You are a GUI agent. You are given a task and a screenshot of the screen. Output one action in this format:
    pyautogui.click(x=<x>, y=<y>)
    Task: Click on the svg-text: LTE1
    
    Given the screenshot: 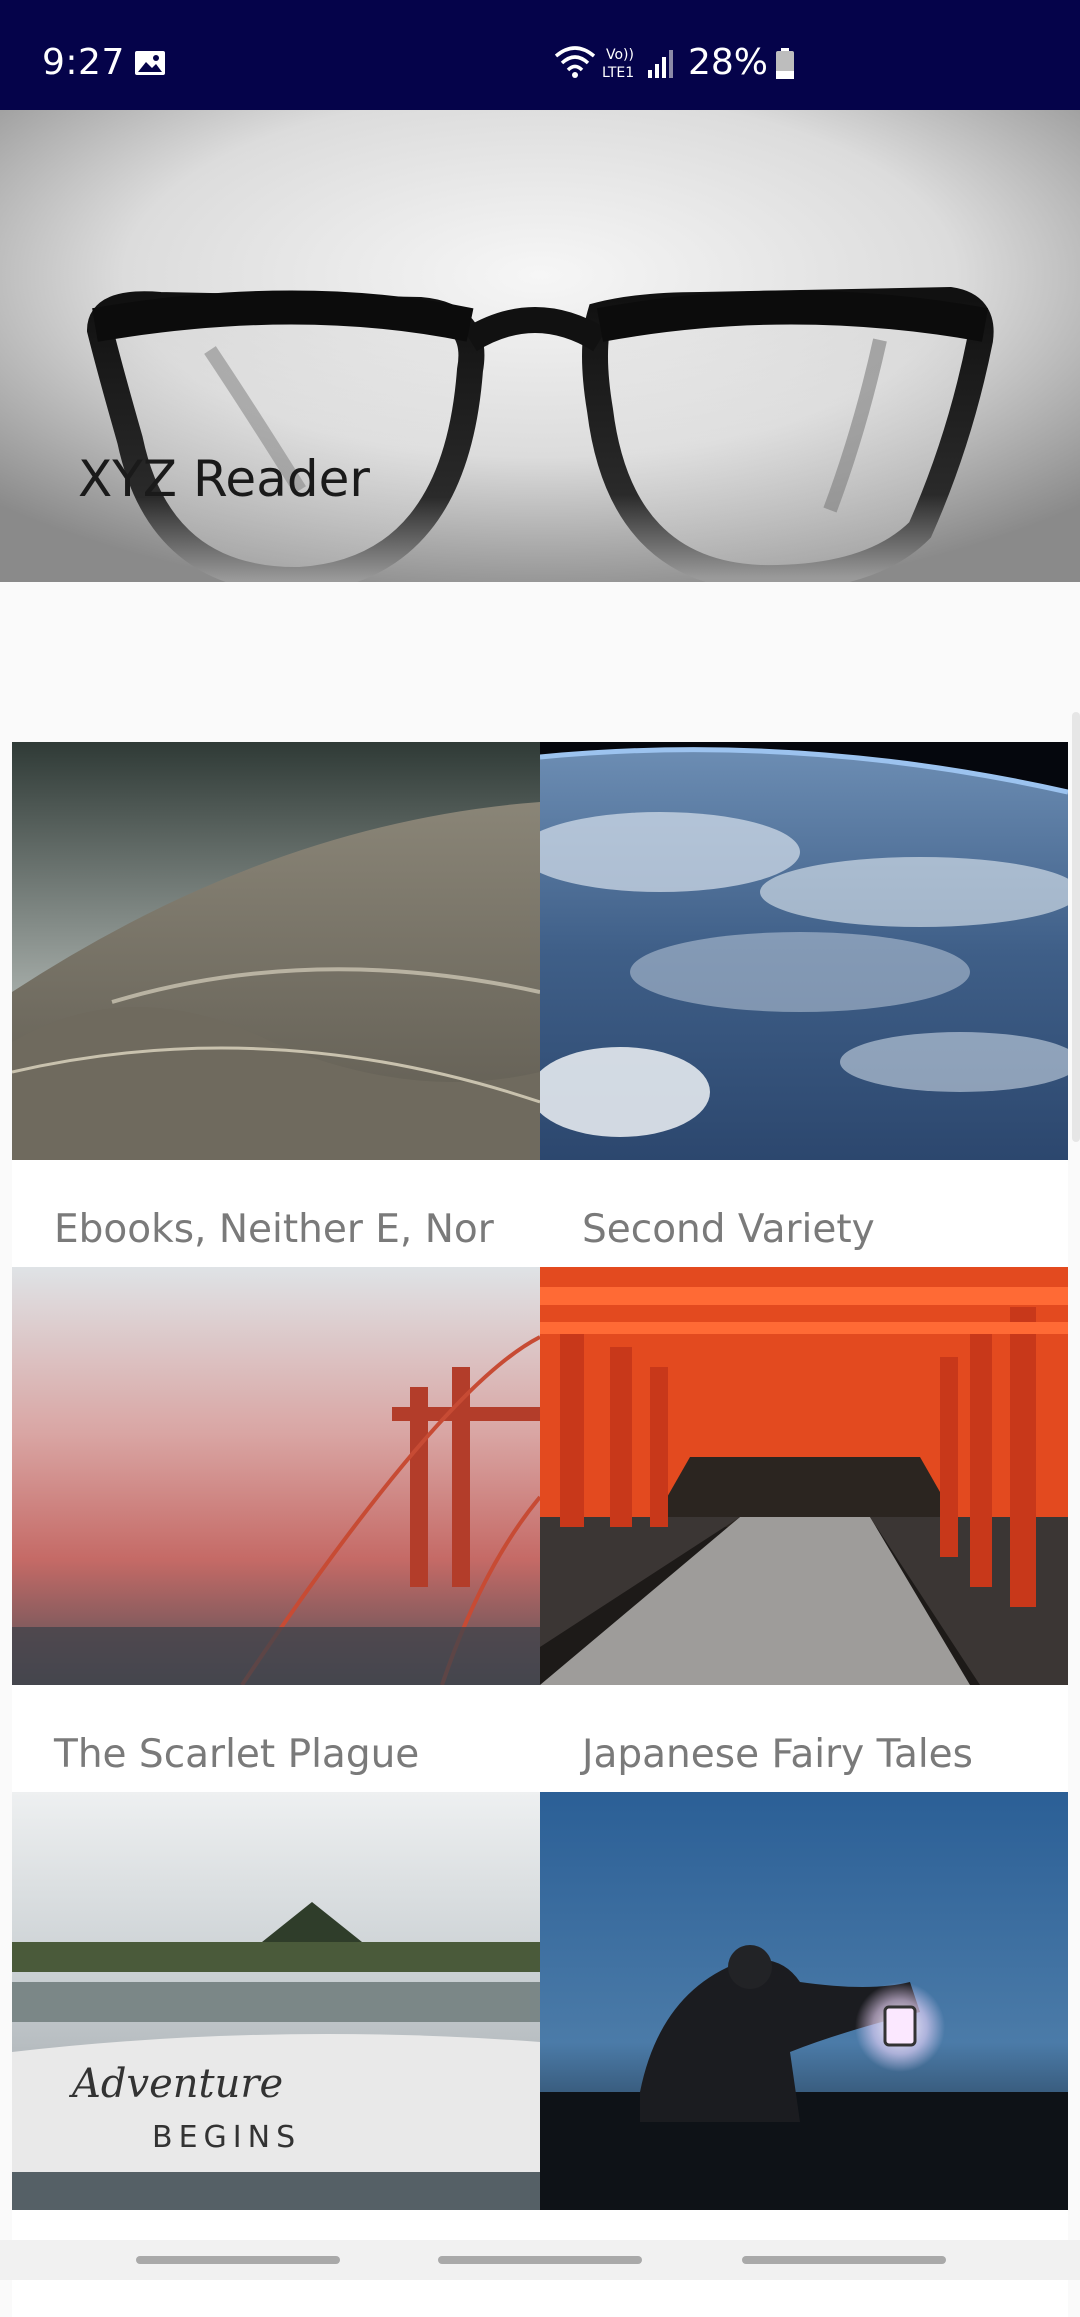 What is the action you would take?
    pyautogui.click(x=618, y=73)
    